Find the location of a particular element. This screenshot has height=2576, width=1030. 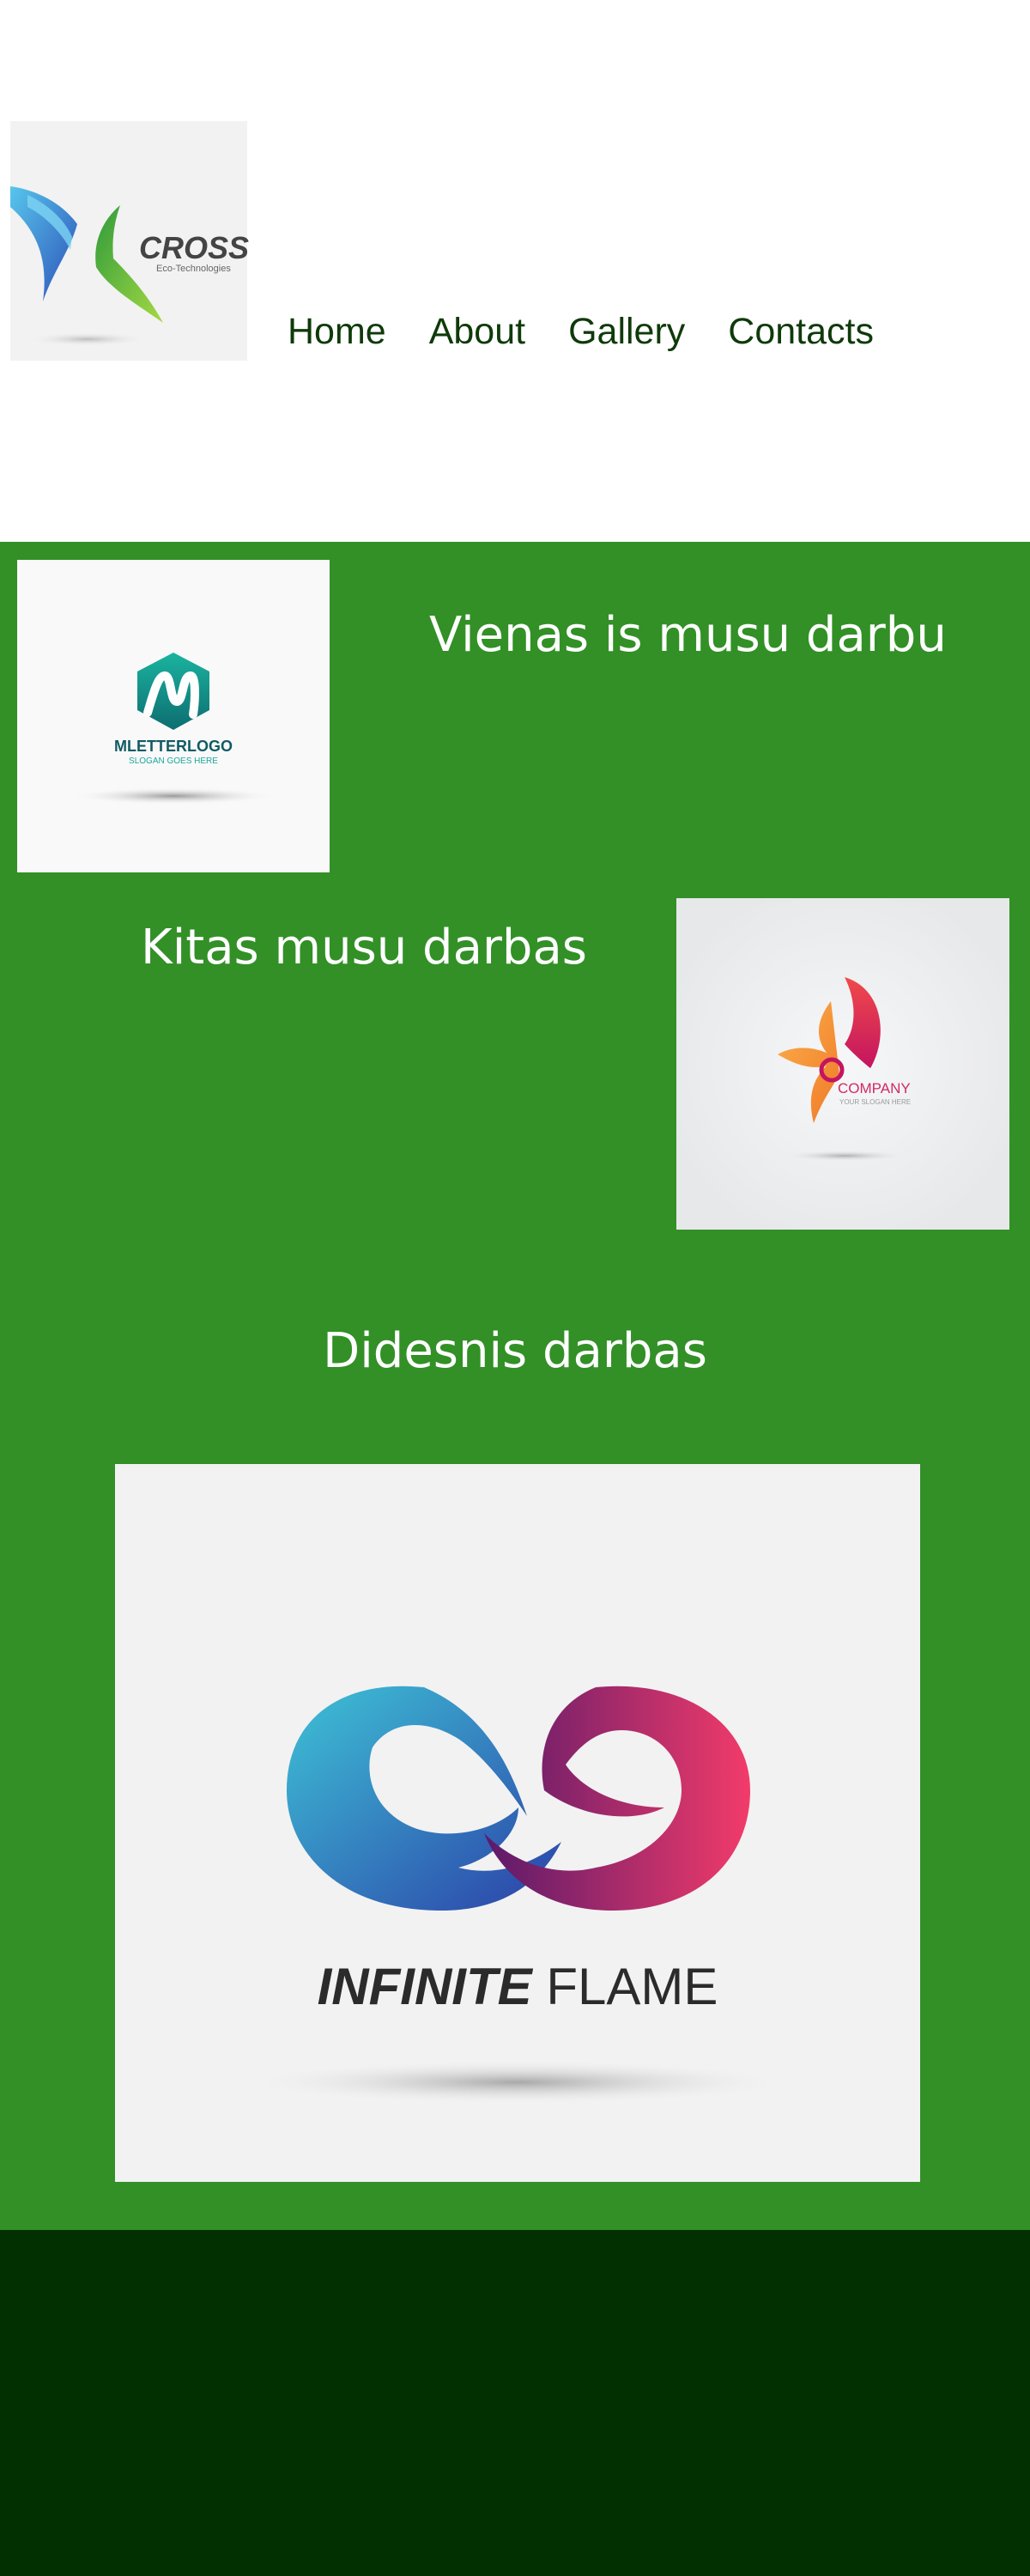

nav-contacts-link: Contacts is located at coordinates (801, 332).